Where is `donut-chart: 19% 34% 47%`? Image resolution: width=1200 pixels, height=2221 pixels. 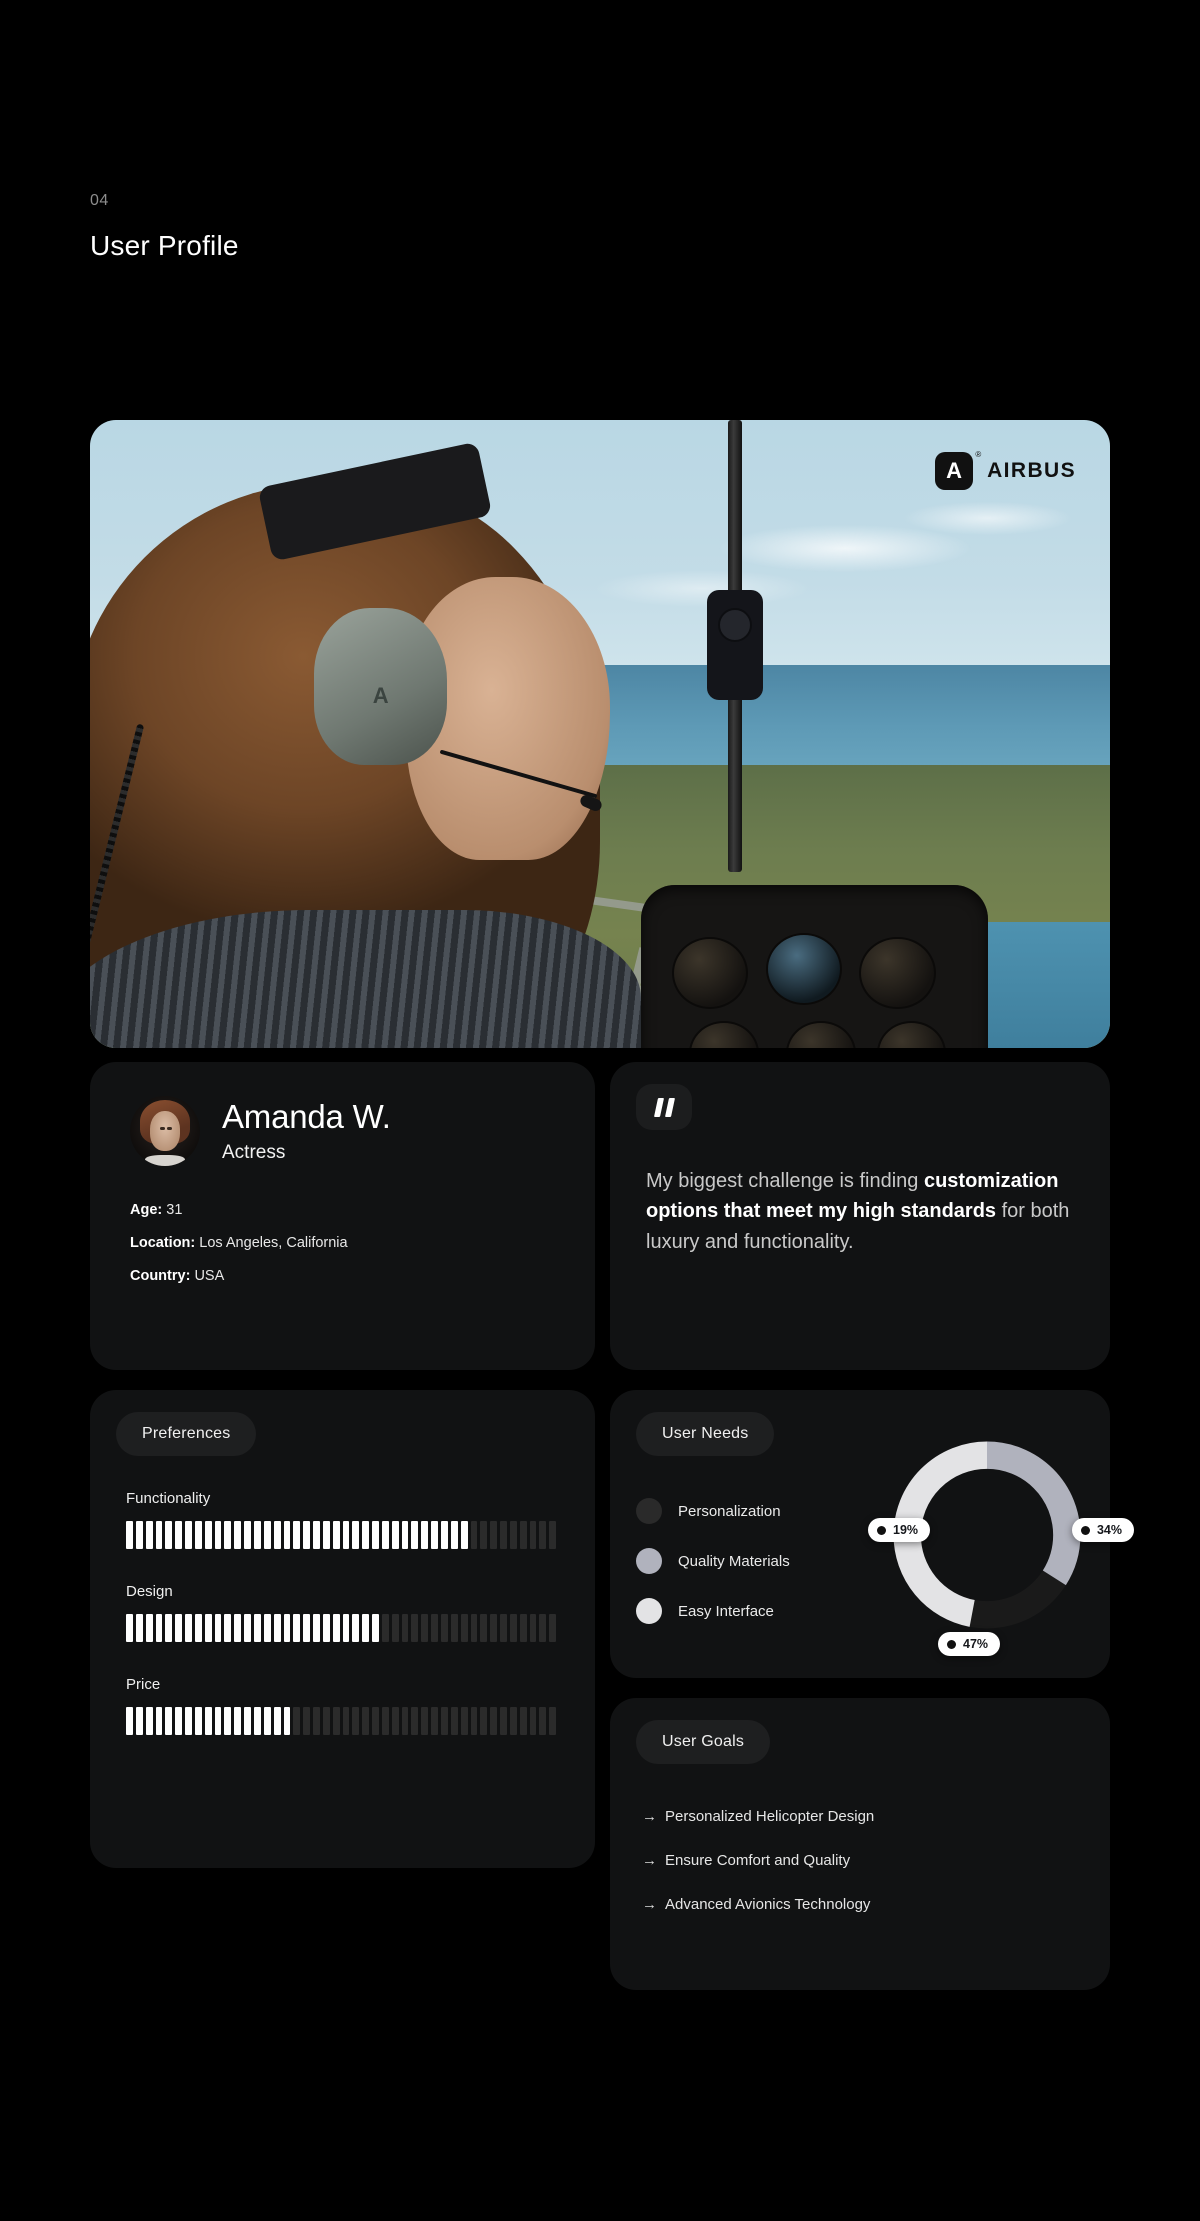
donut-chart: 19% 34% 47% is located at coordinates (1001, 1543).